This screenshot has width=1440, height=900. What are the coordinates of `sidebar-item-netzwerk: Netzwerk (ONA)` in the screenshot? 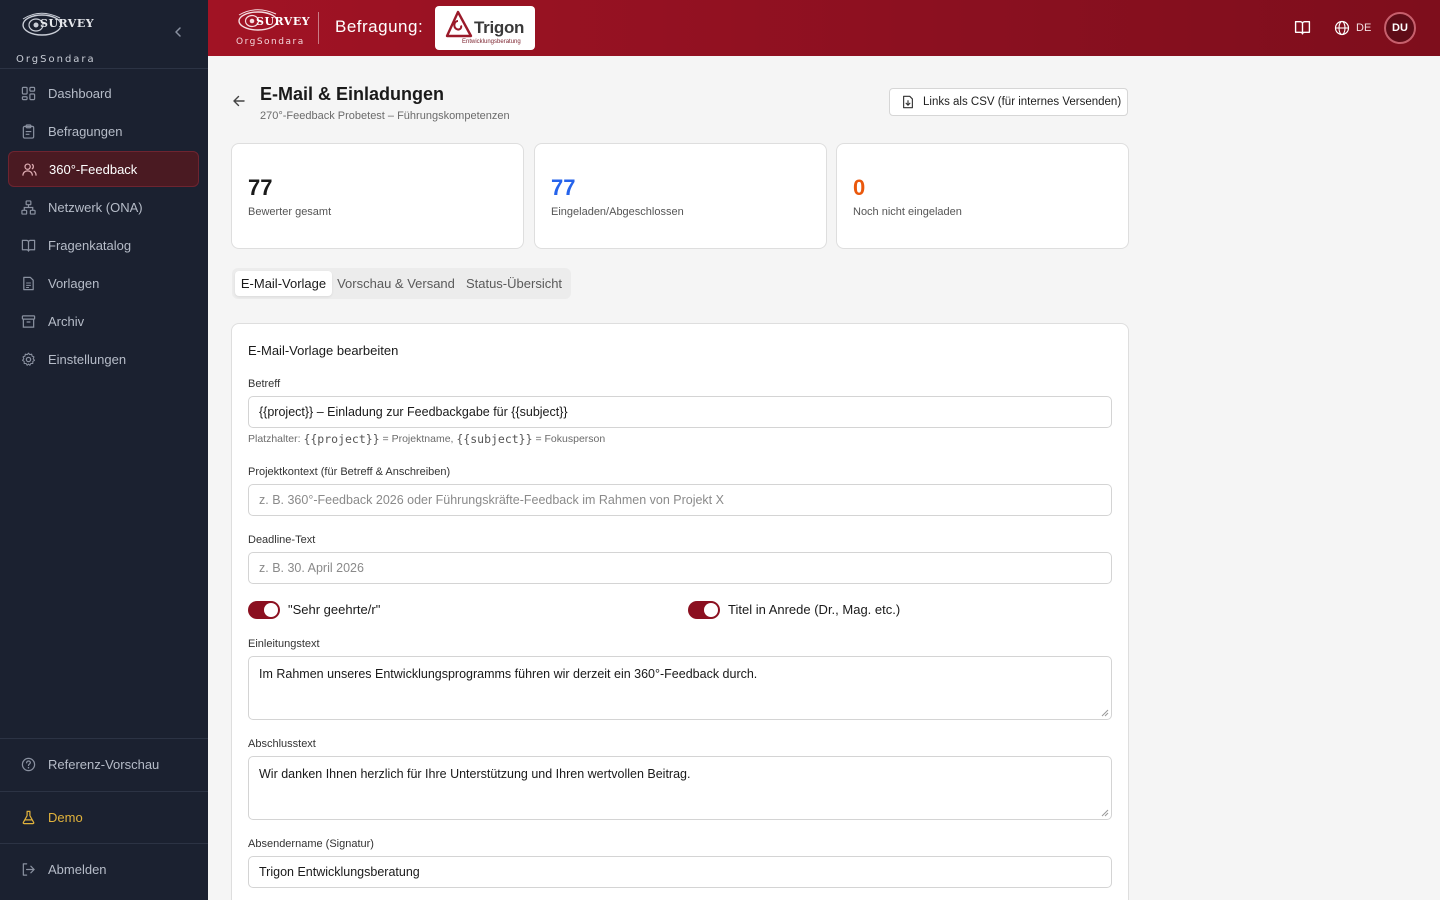 It's located at (103, 207).